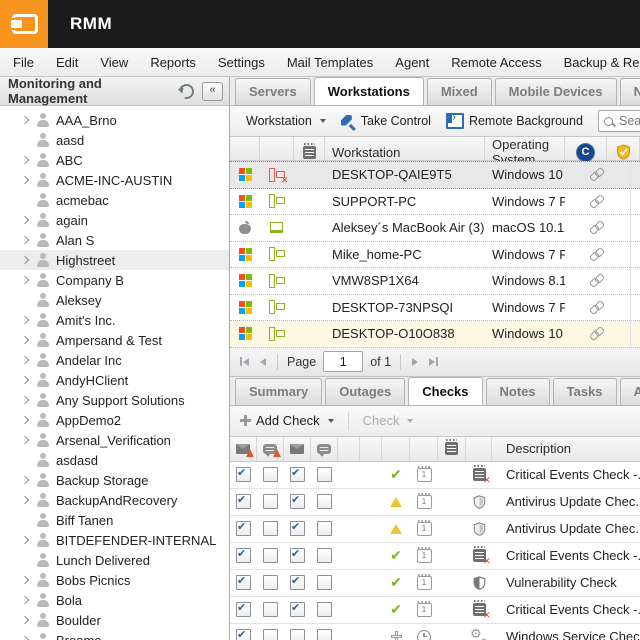 The width and height of the screenshot is (640, 640). I want to click on menu-item: View, so click(114, 62).